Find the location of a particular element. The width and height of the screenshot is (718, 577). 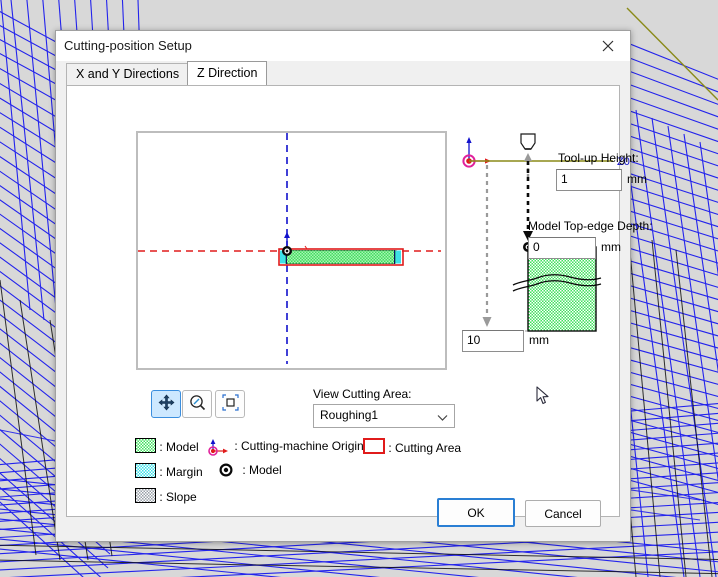

pan-tool-button is located at coordinates (166, 404).